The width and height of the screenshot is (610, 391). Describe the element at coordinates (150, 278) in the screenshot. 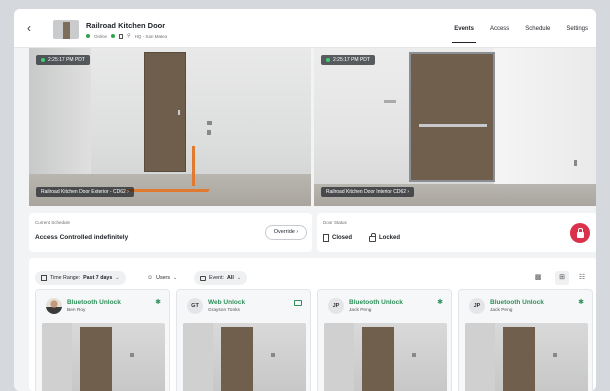

I see `user-icon: ☺` at that location.